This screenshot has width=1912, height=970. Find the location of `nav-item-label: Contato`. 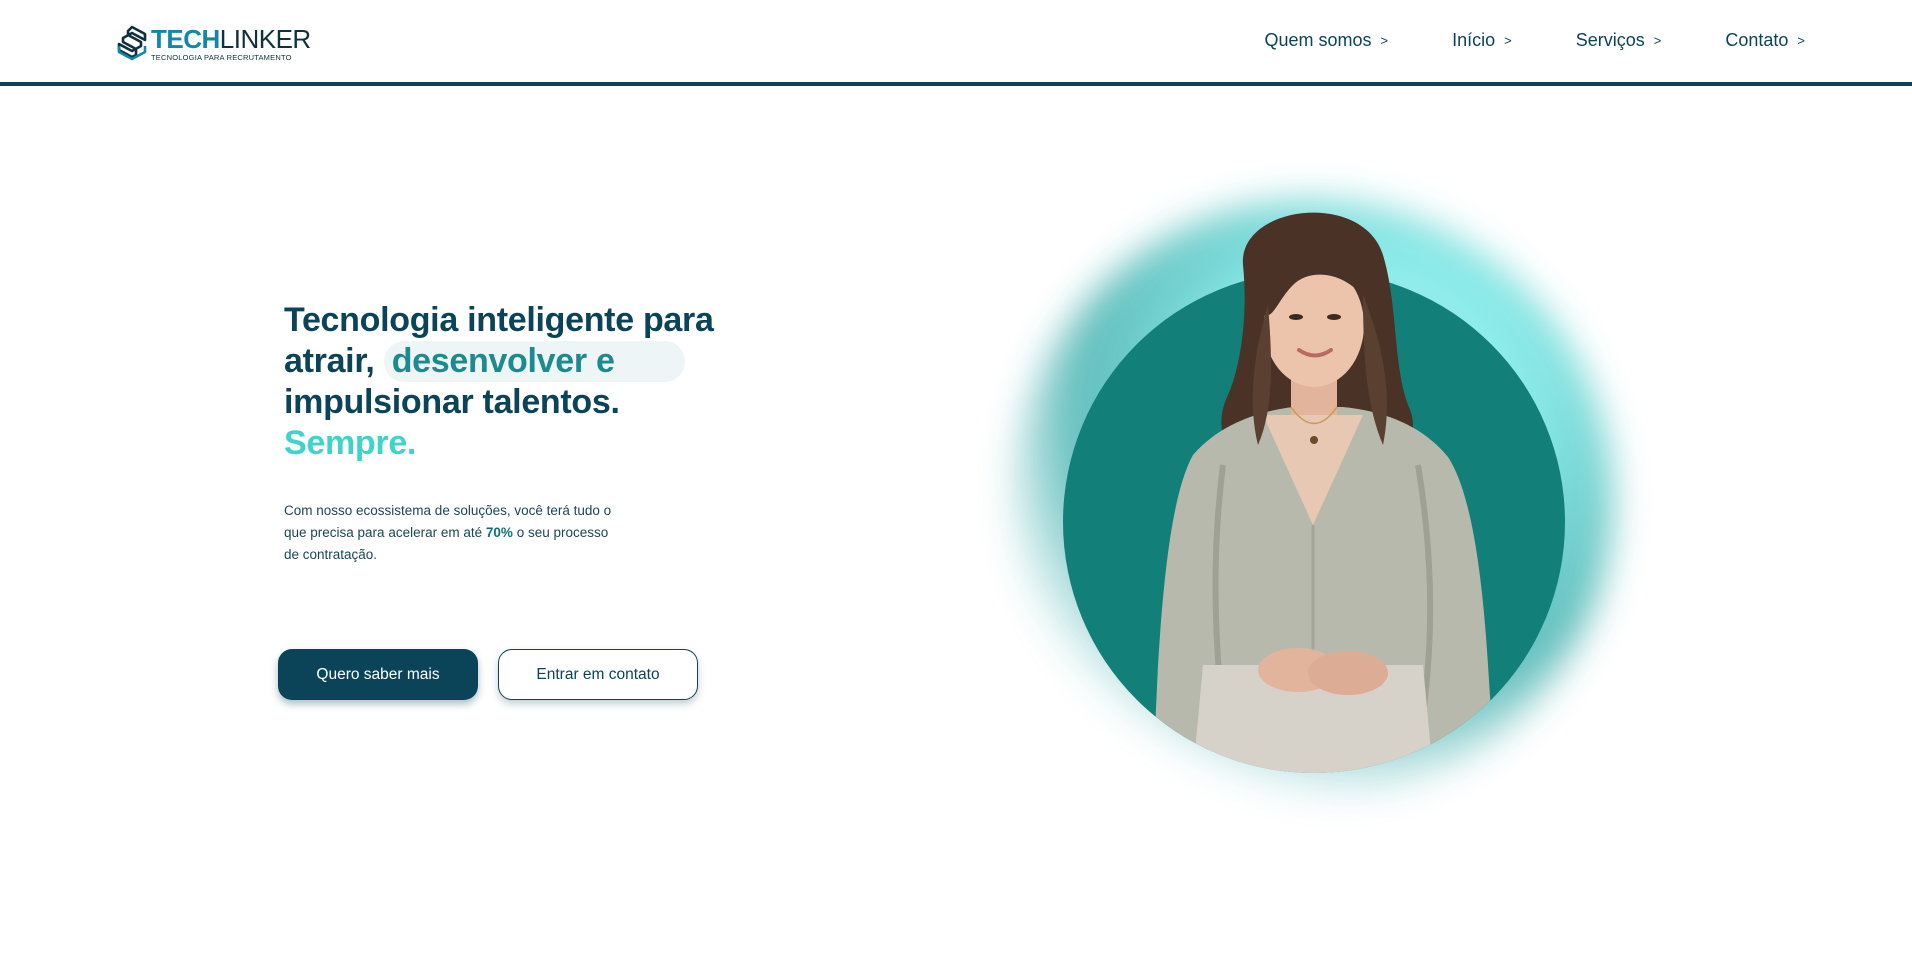

nav-item-label: Contato is located at coordinates (1757, 40).